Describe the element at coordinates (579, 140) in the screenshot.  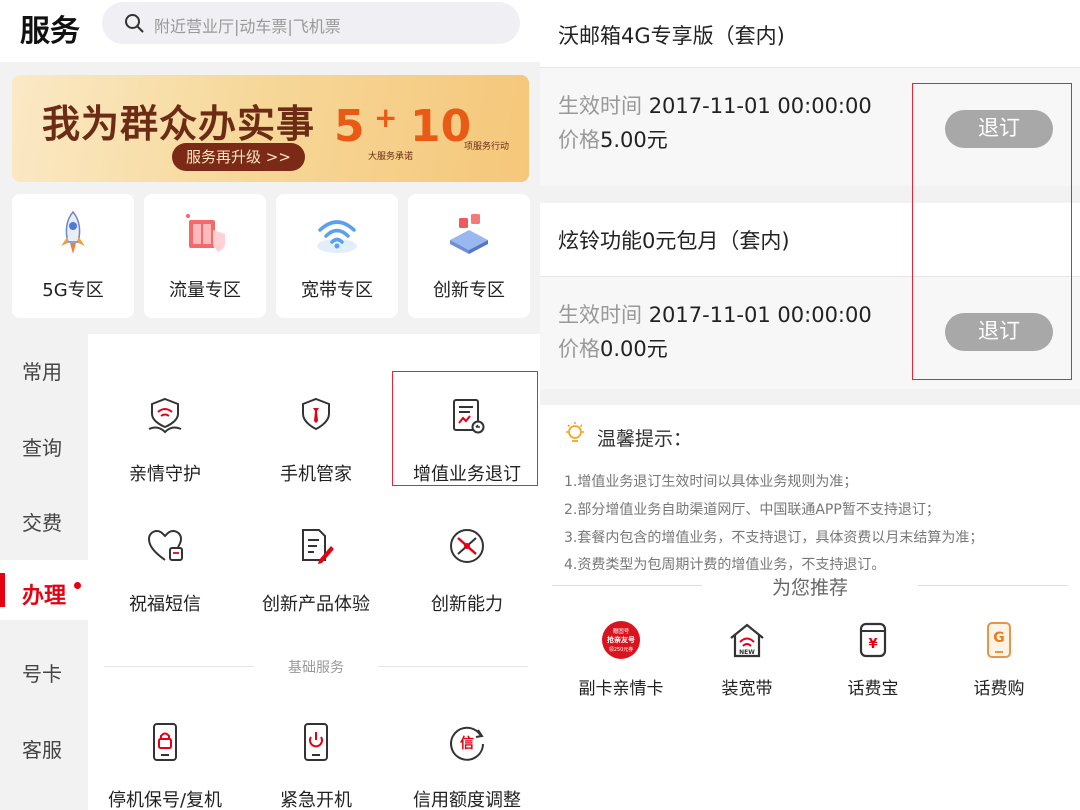
I see `price-label: 价格` at that location.